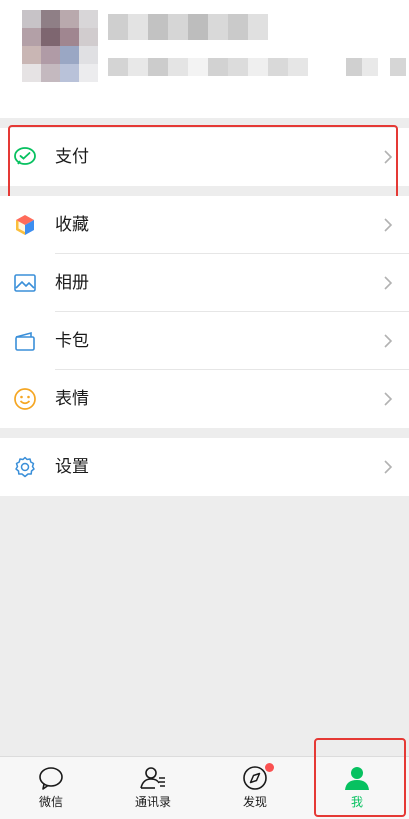 This screenshot has width=409, height=819. I want to click on smiley-icon, so click(25, 399).